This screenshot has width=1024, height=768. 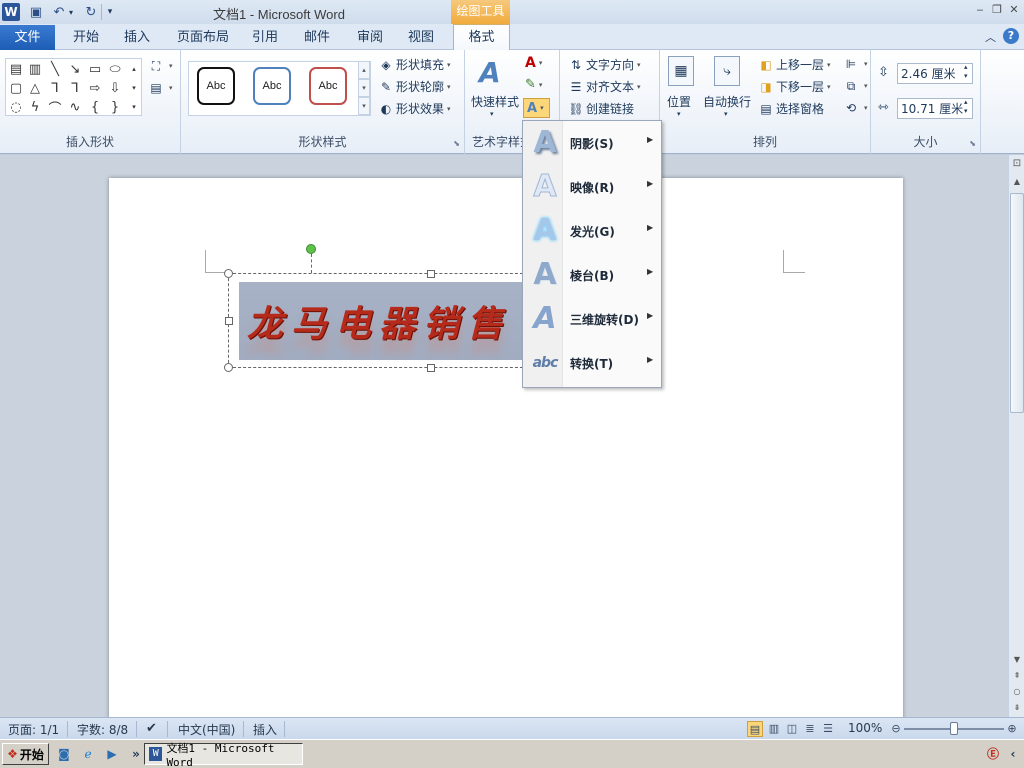 I want to click on position-button: 位置, so click(x=679, y=101).